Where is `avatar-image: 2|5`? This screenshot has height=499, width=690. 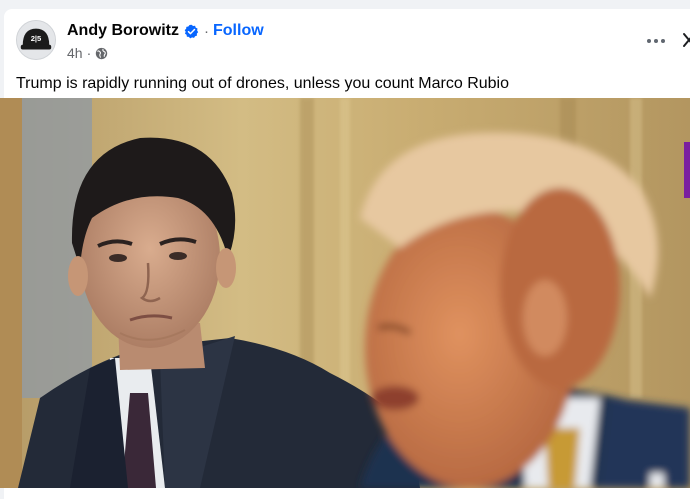 avatar-image: 2|5 is located at coordinates (36, 40).